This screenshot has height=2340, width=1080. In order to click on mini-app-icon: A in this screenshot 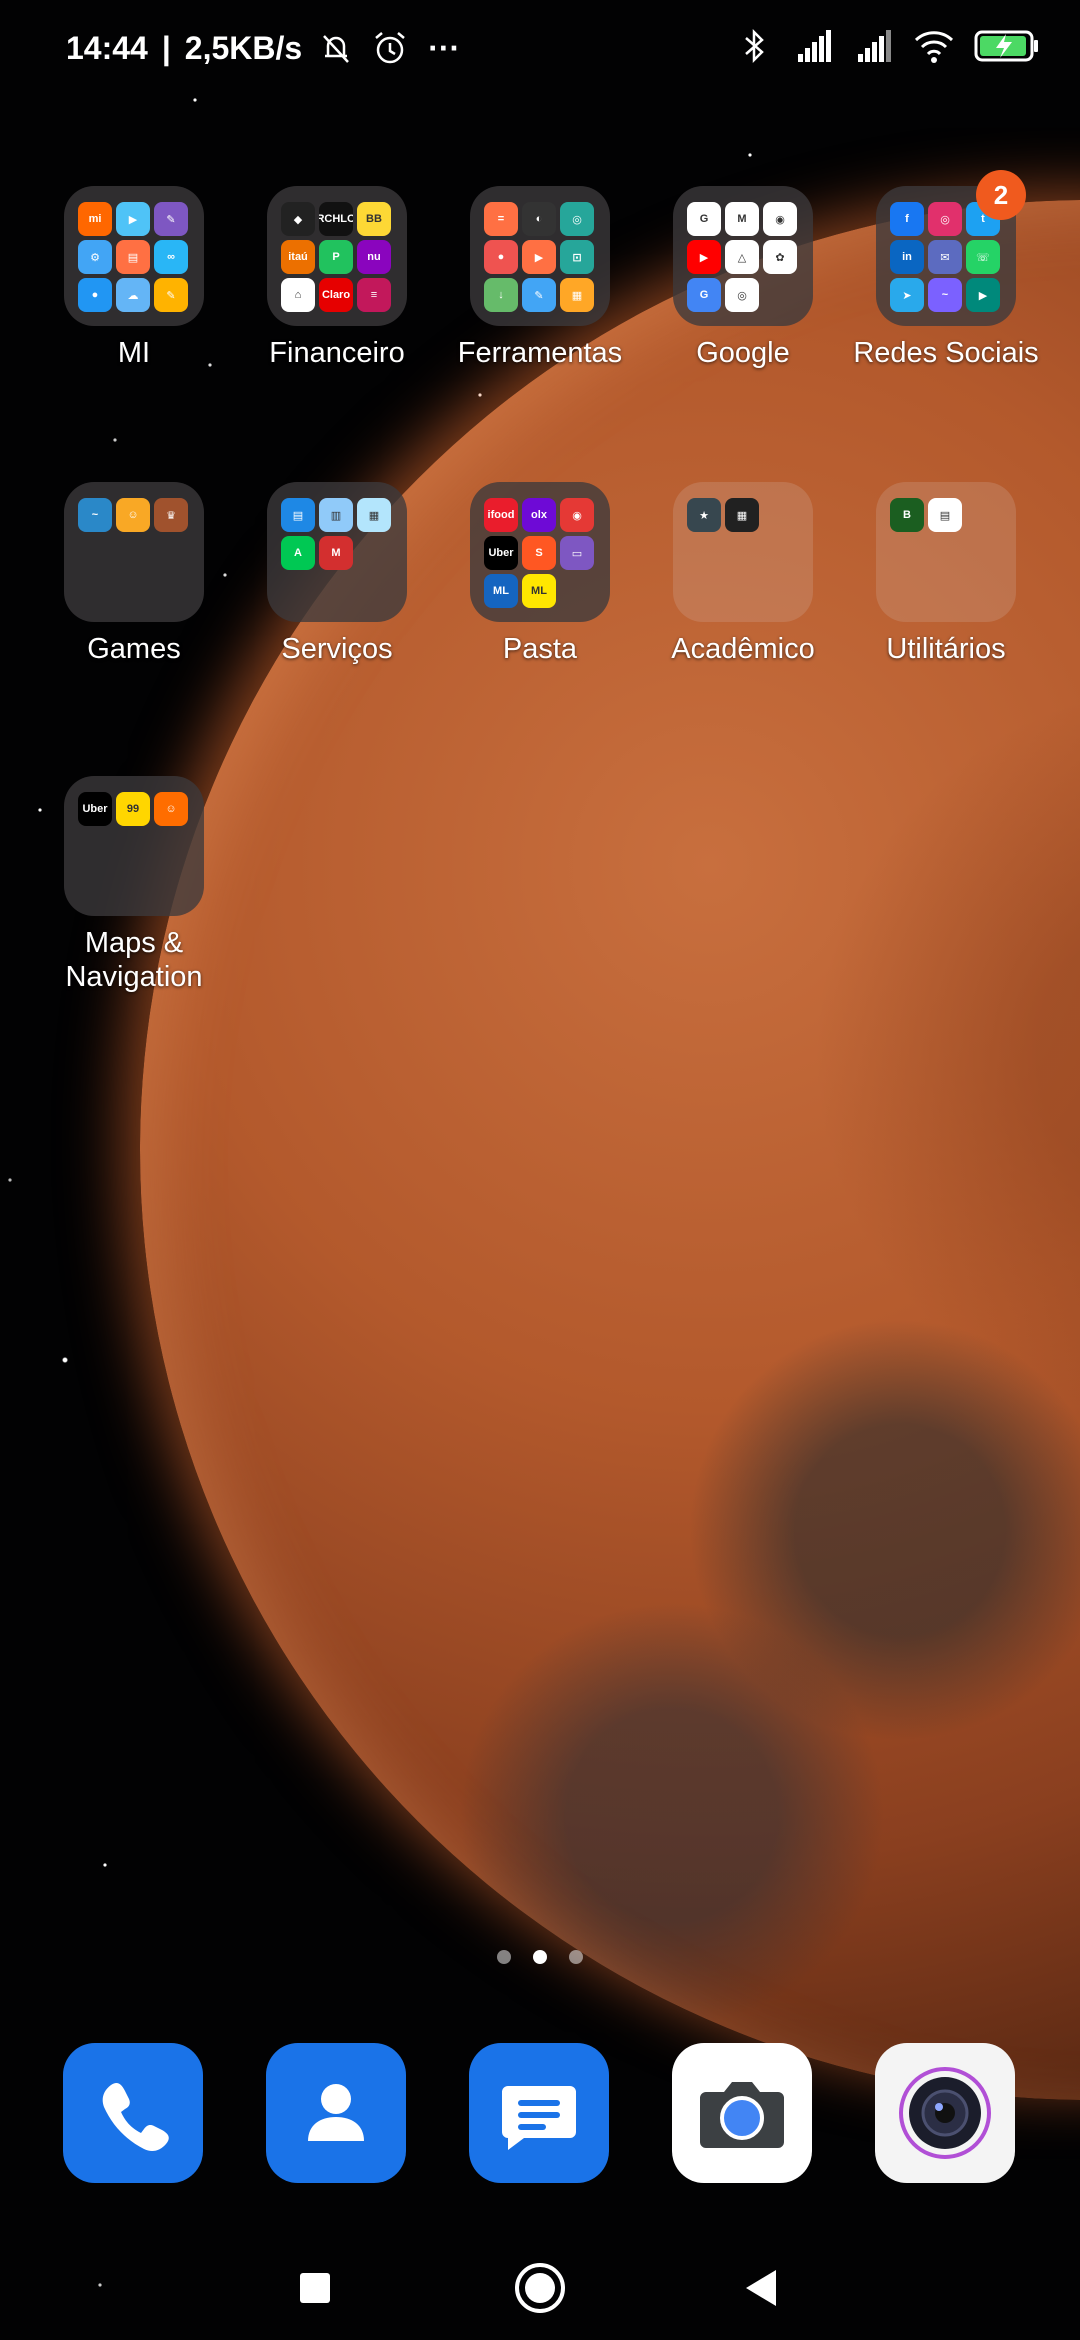, I will do `click(298, 553)`.